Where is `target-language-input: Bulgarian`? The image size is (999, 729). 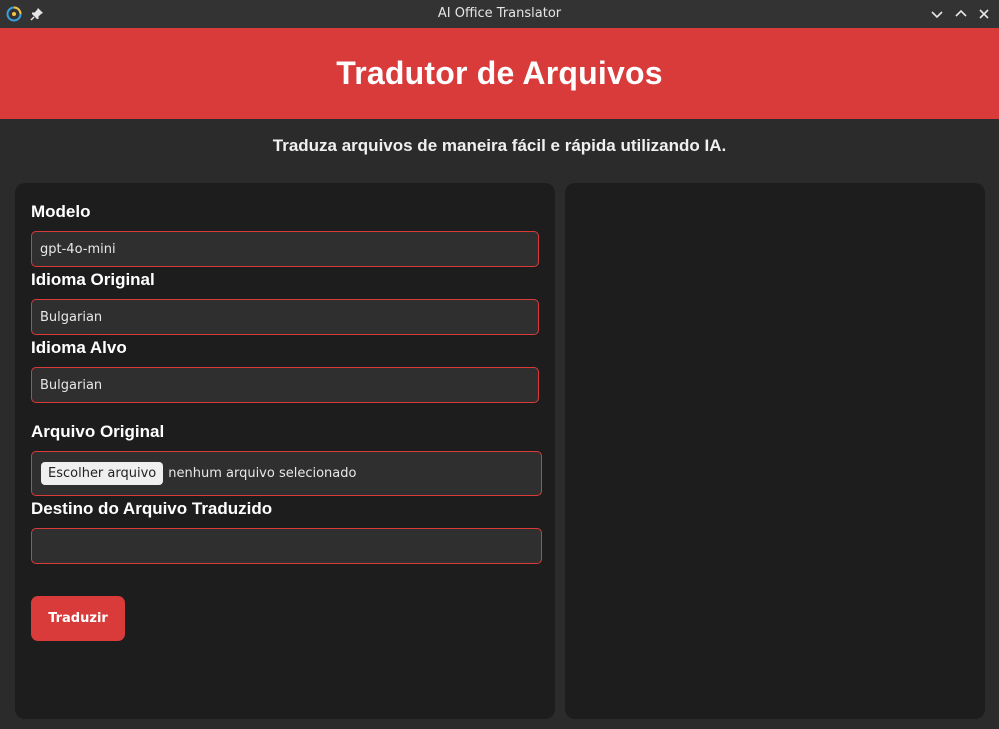 target-language-input: Bulgarian is located at coordinates (285, 385).